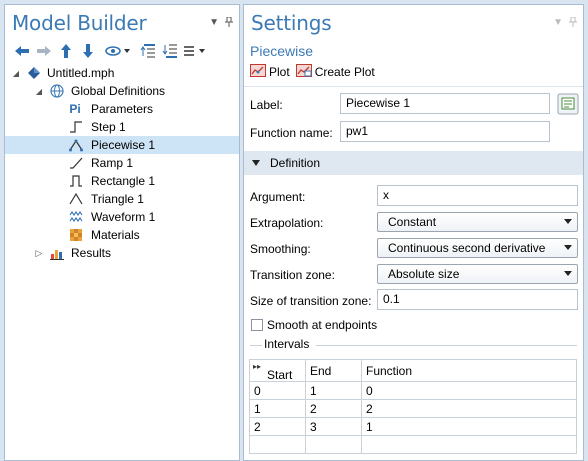 This screenshot has height=461, width=588. I want to click on tree-item-piecewise-1: Piecewise 1, so click(122, 145).